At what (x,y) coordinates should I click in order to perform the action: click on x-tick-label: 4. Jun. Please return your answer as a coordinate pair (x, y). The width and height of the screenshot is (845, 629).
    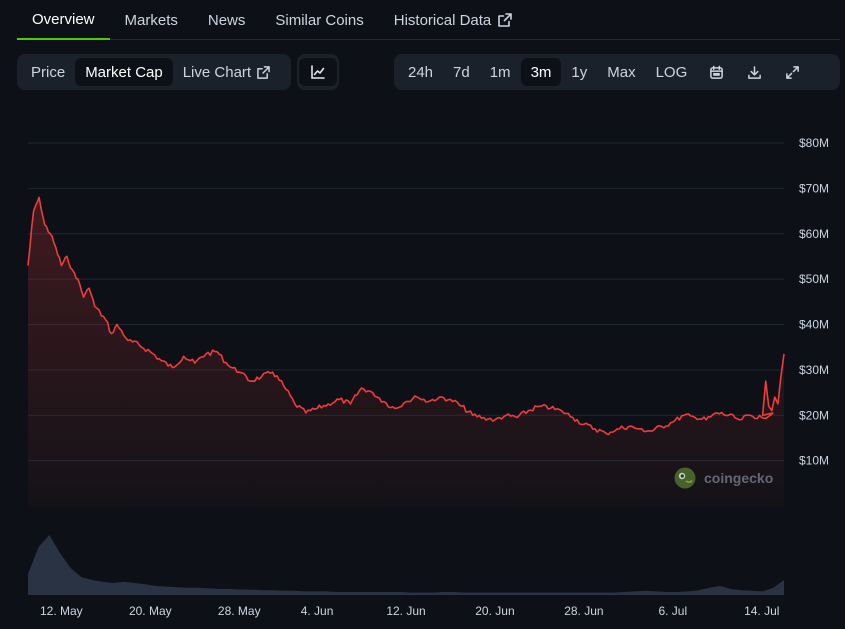
    Looking at the image, I should click on (317, 611).